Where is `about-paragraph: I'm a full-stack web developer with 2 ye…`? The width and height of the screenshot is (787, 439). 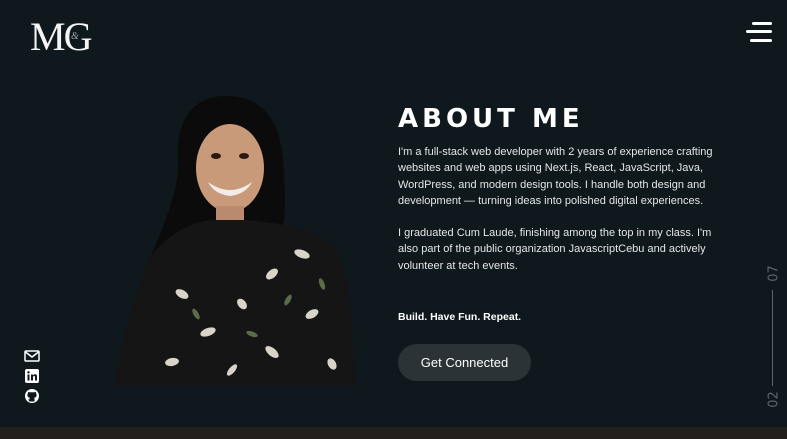 about-paragraph: I'm a full-stack web developer with 2 ye… is located at coordinates (555, 176).